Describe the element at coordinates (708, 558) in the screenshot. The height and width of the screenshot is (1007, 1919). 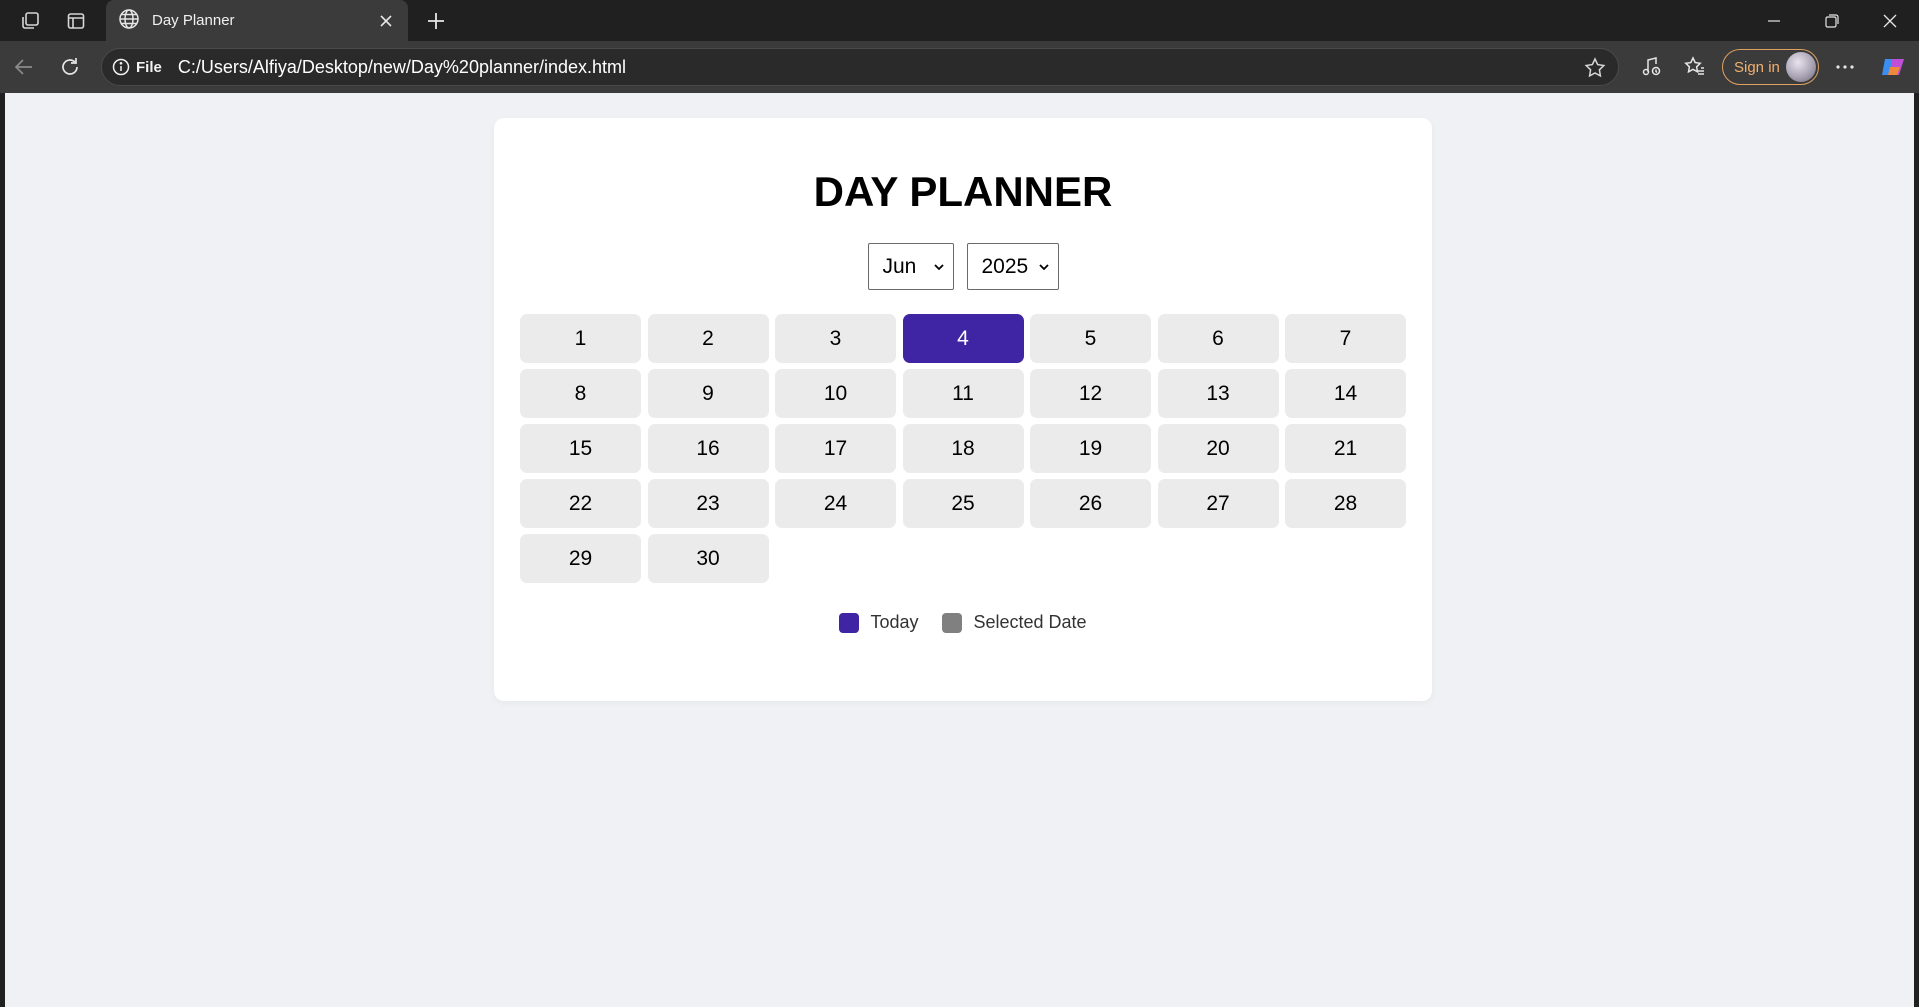
I see `day-cell: 30` at that location.